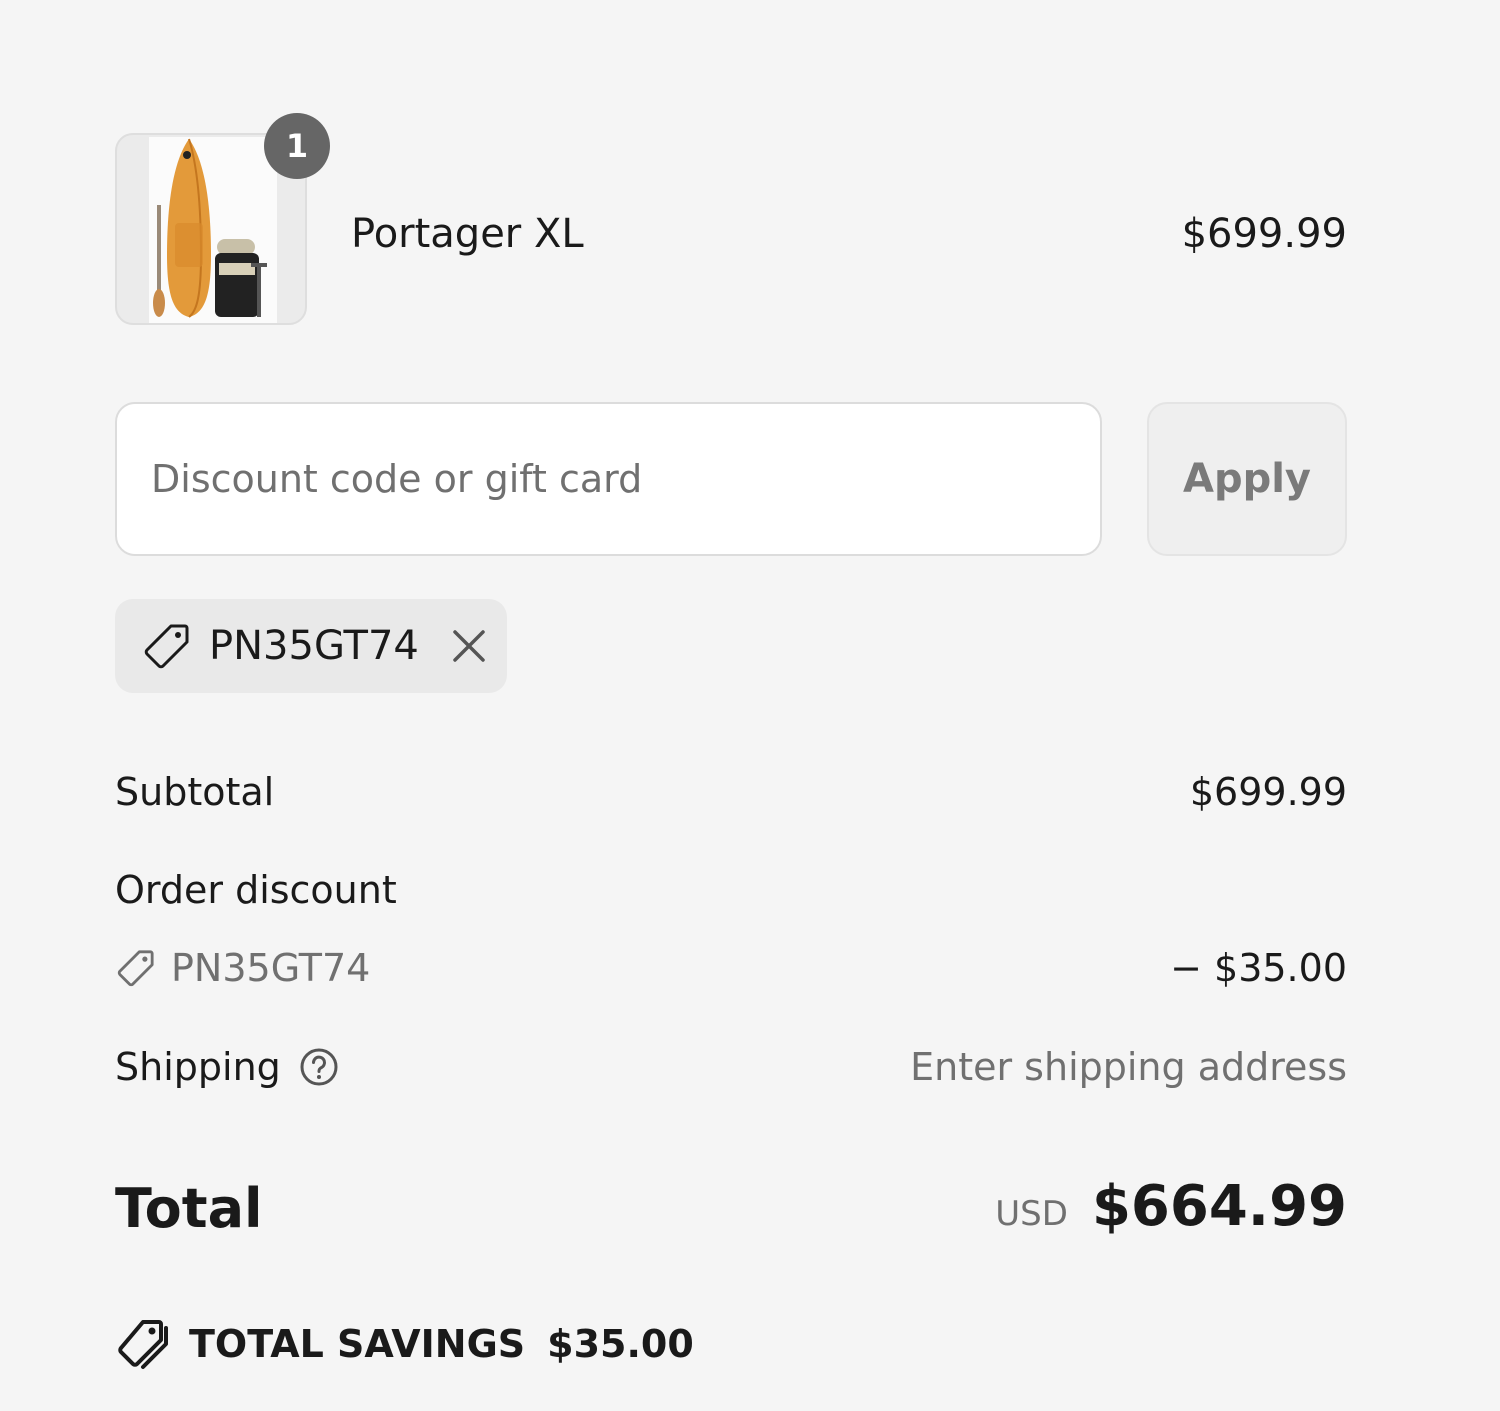  I want to click on order-discount-code-row: PN35GT74, so click(242, 968).